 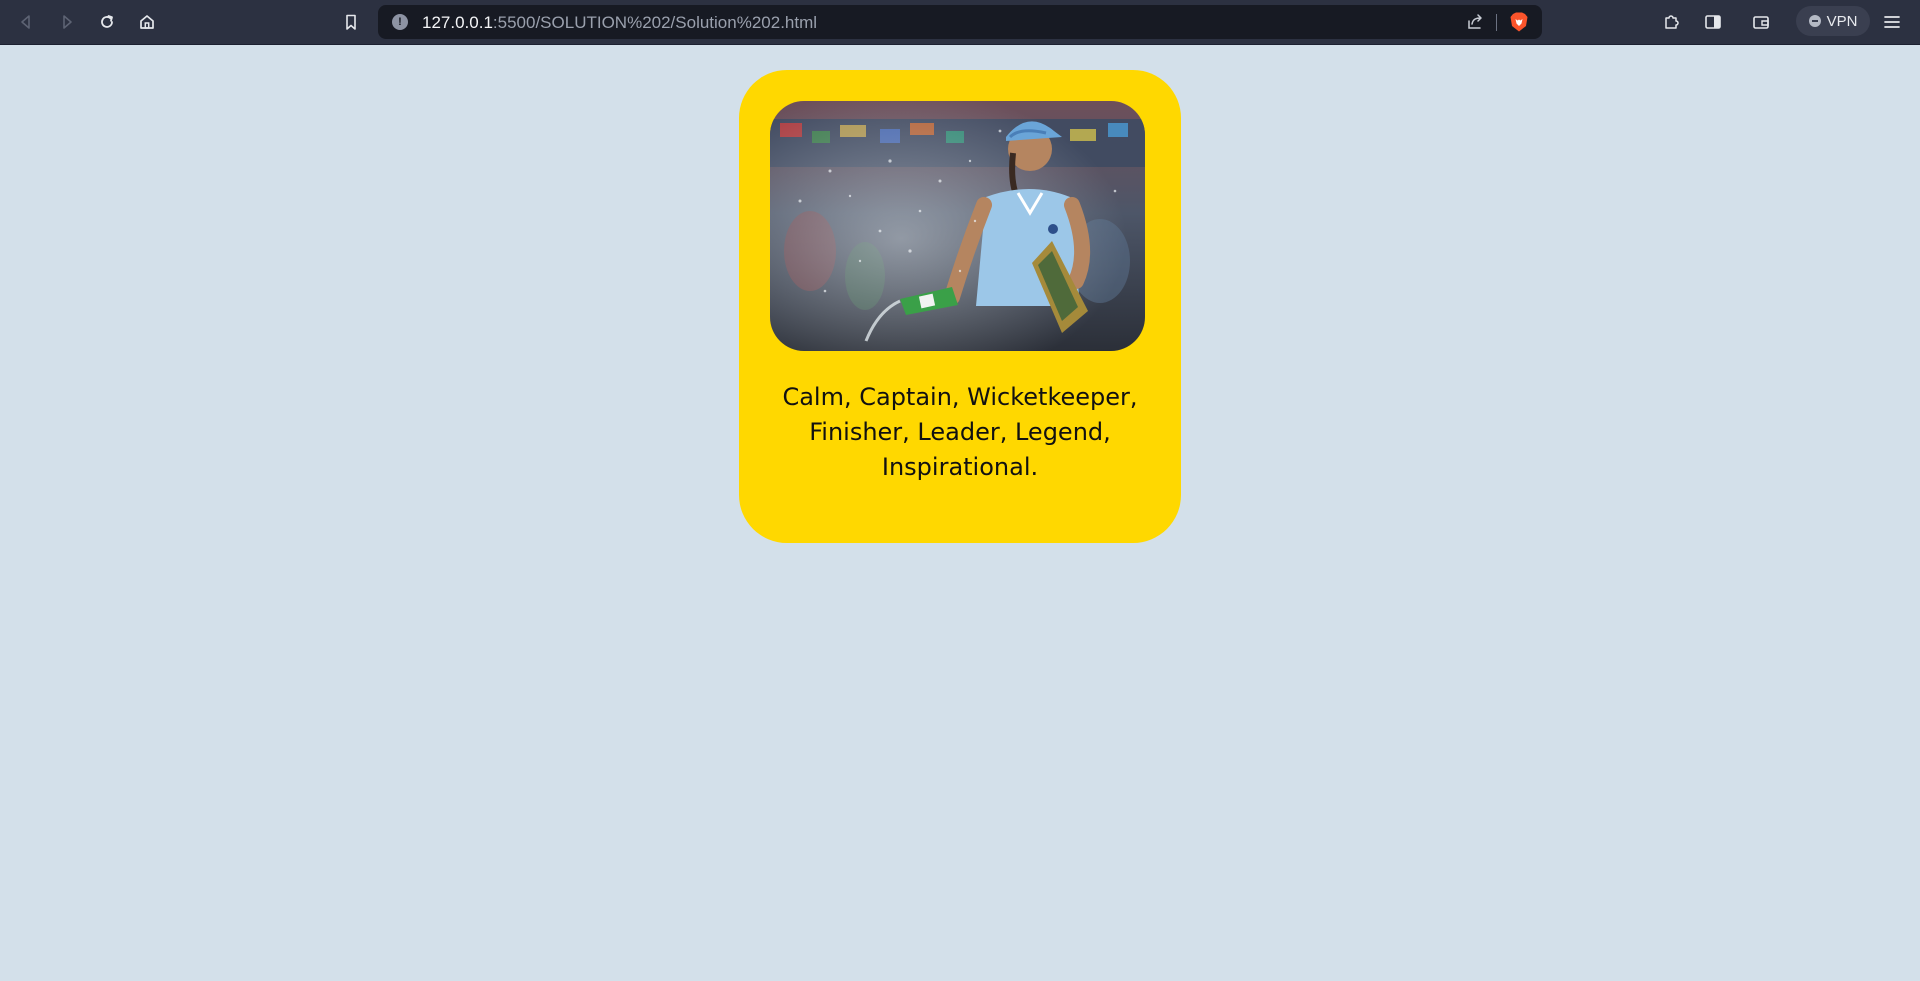 I want to click on extensions-button, so click(x=1672, y=22).